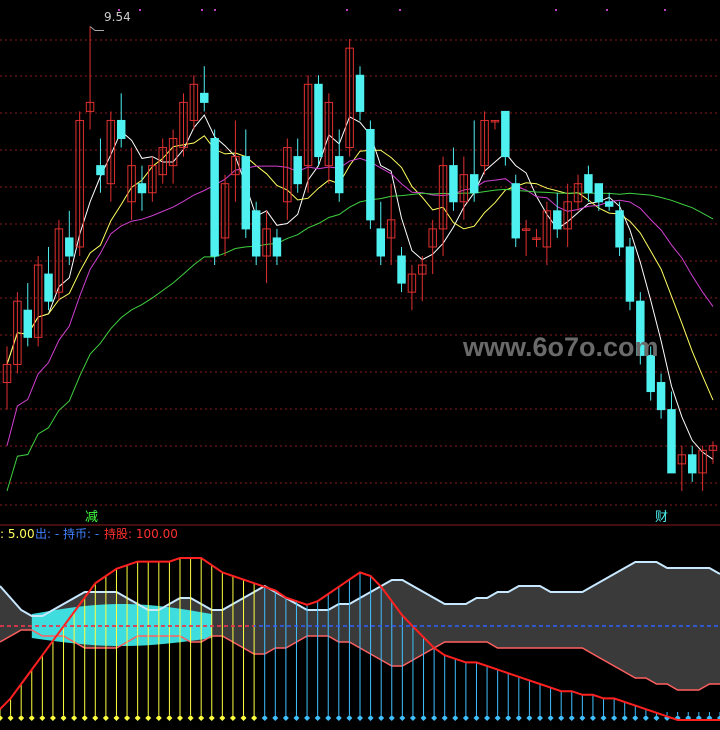 Image resolution: width=720 pixels, height=730 pixels. Describe the element at coordinates (47, 534) in the screenshot. I see `legend-out: 出: -` at that location.